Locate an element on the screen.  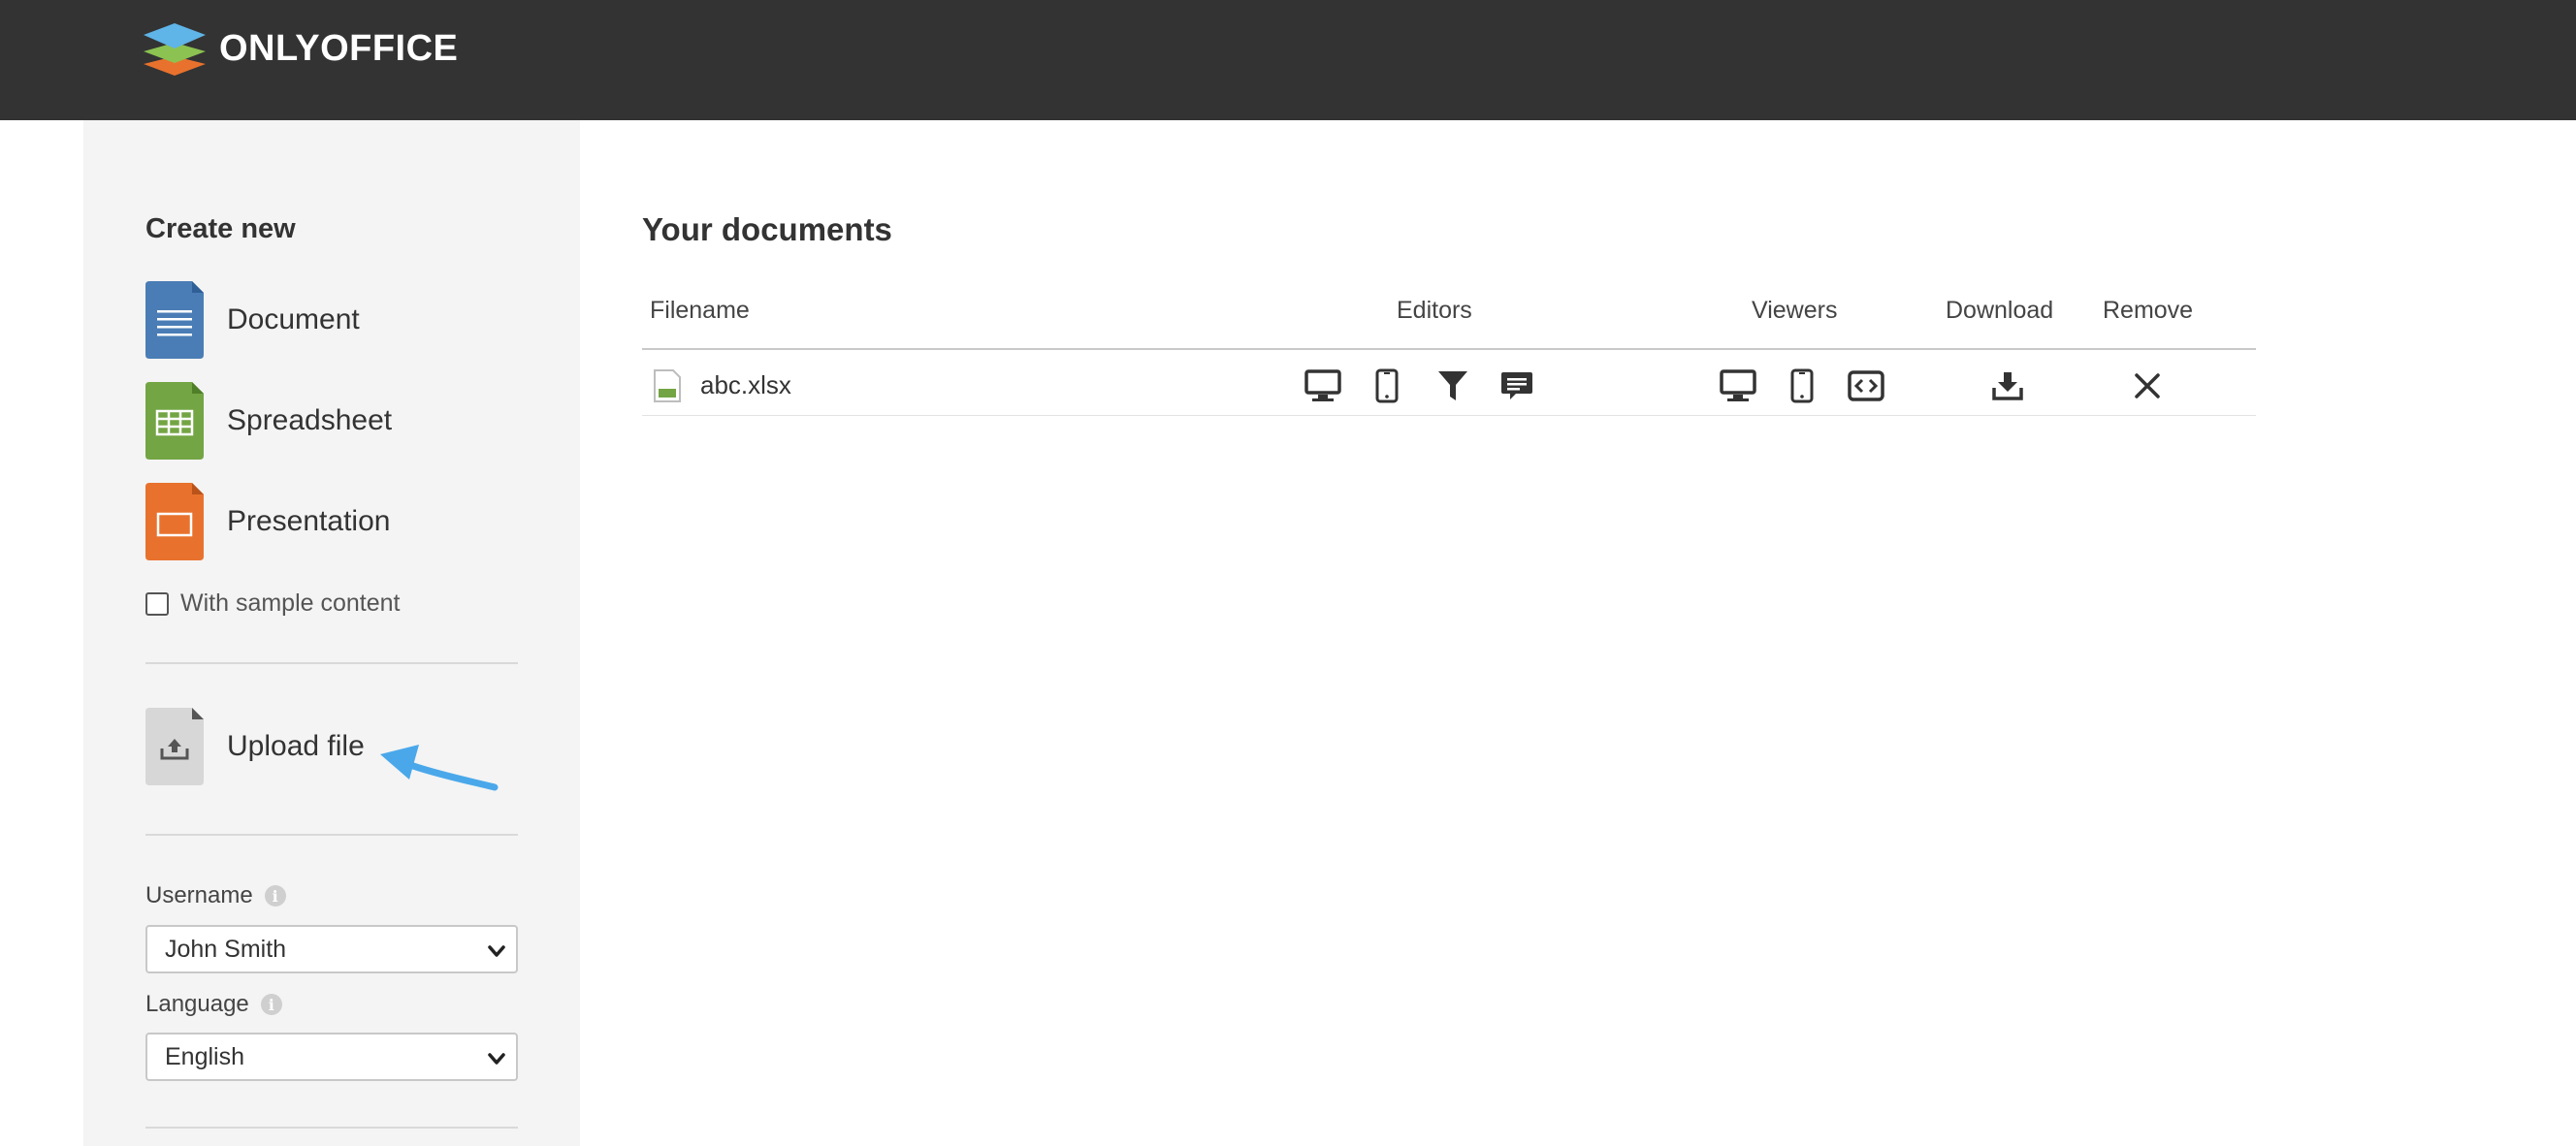
username-label: Username is located at coordinates (199, 895).